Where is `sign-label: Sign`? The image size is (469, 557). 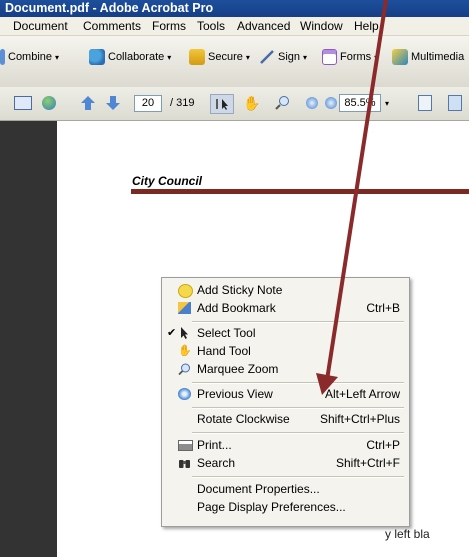 sign-label: Sign is located at coordinates (289, 57).